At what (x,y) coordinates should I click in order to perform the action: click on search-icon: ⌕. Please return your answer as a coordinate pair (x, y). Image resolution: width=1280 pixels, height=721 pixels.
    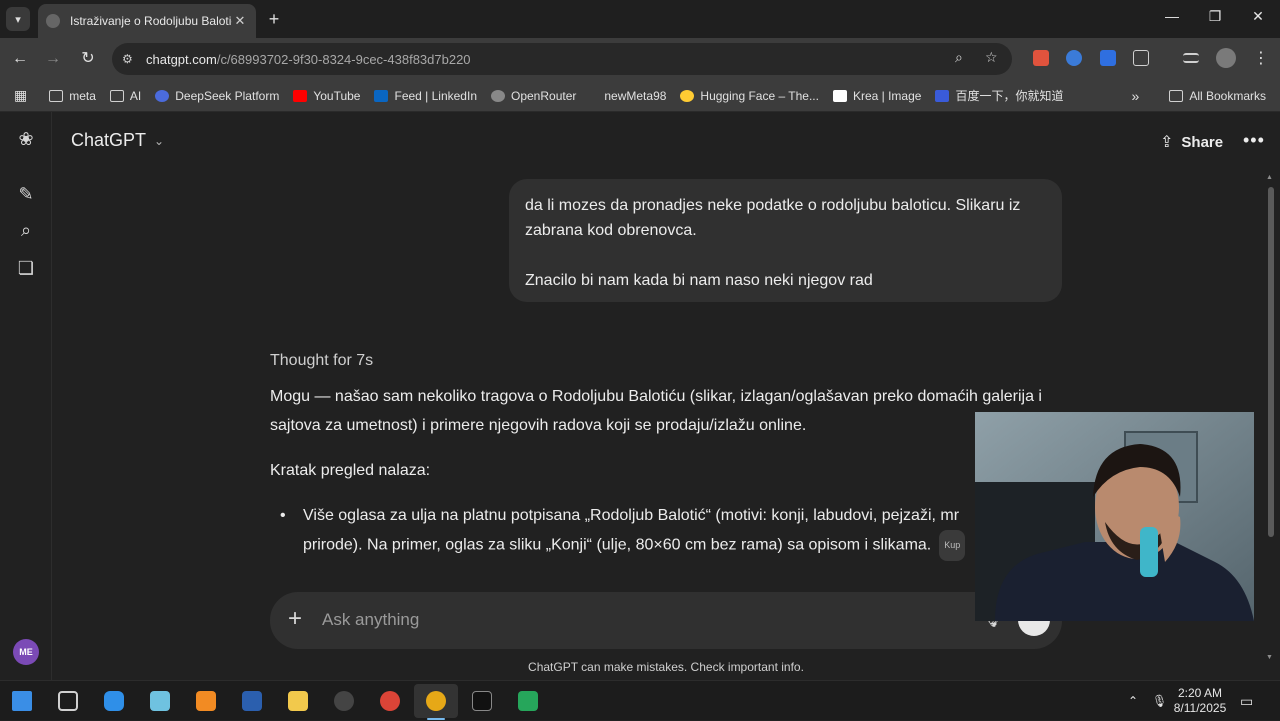
    Looking at the image, I should click on (26, 230).